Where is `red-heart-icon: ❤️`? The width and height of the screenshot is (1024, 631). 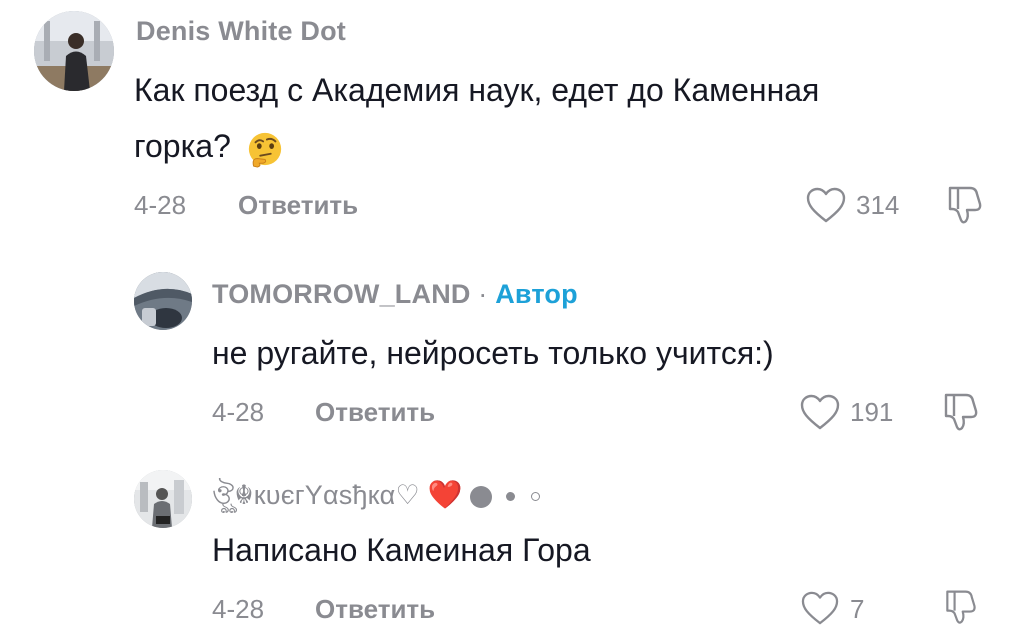
red-heart-icon: ❤️ is located at coordinates (445, 494).